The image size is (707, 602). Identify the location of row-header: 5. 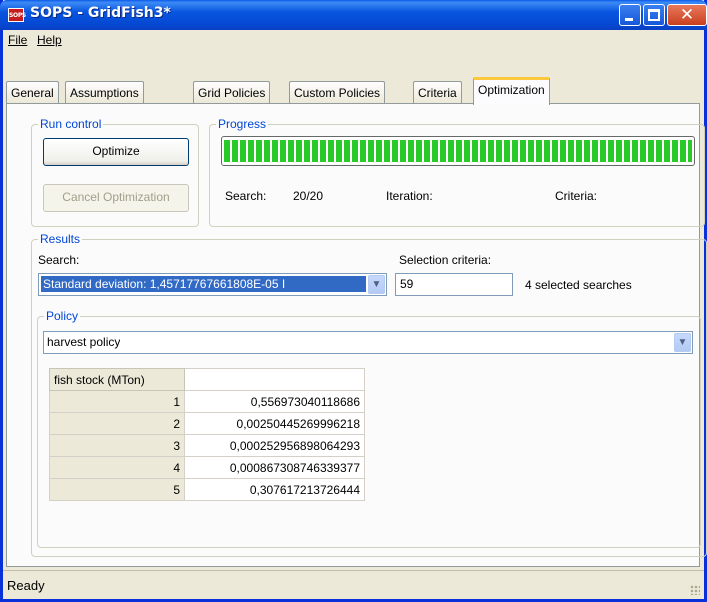
(117, 489).